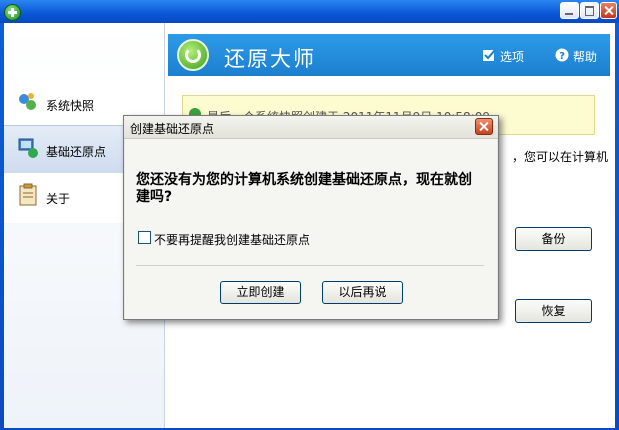 This screenshot has width=619, height=430. Describe the element at coordinates (512, 56) in the screenshot. I see `options-link: 选项` at that location.